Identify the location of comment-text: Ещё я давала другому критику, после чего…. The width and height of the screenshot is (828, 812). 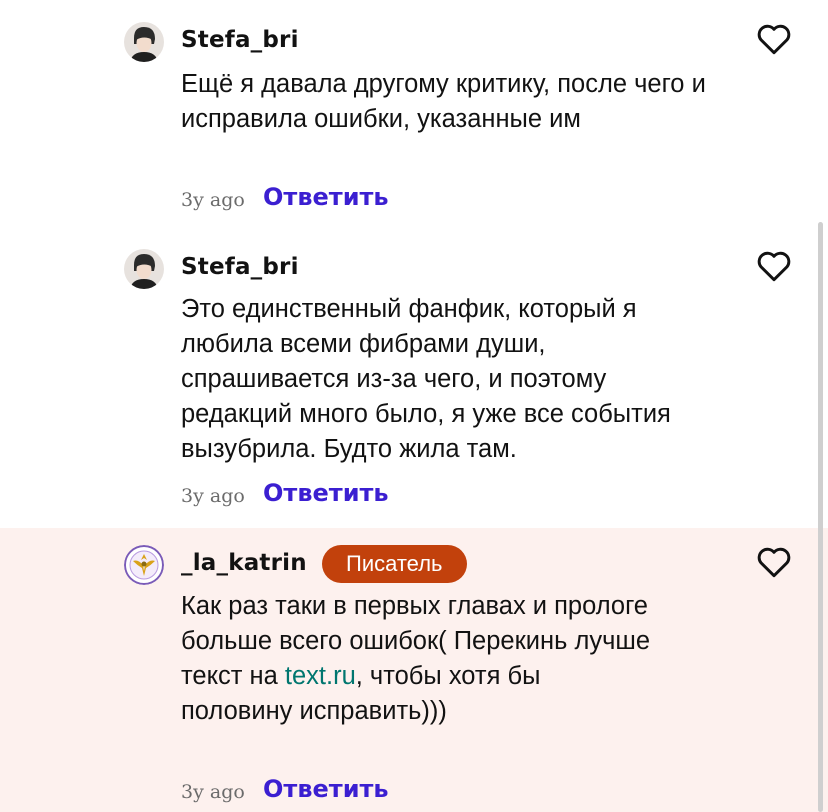
(443, 101).